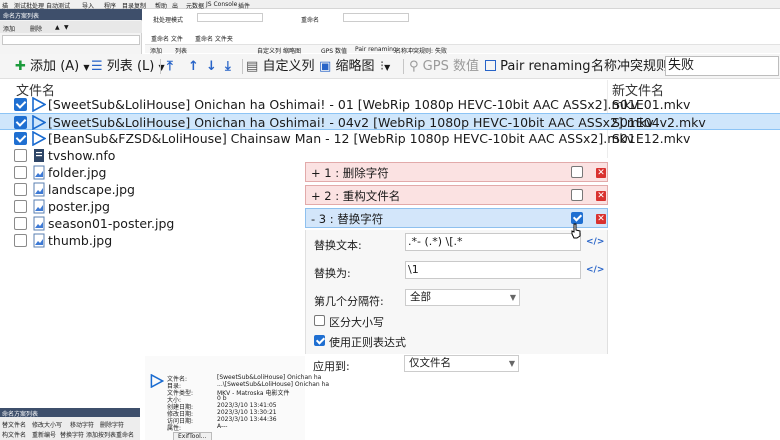 The width and height of the screenshot is (780, 440). What do you see at coordinates (355, 66) in the screenshot?
I see `thumbnails-label: 缩略图` at bounding box center [355, 66].